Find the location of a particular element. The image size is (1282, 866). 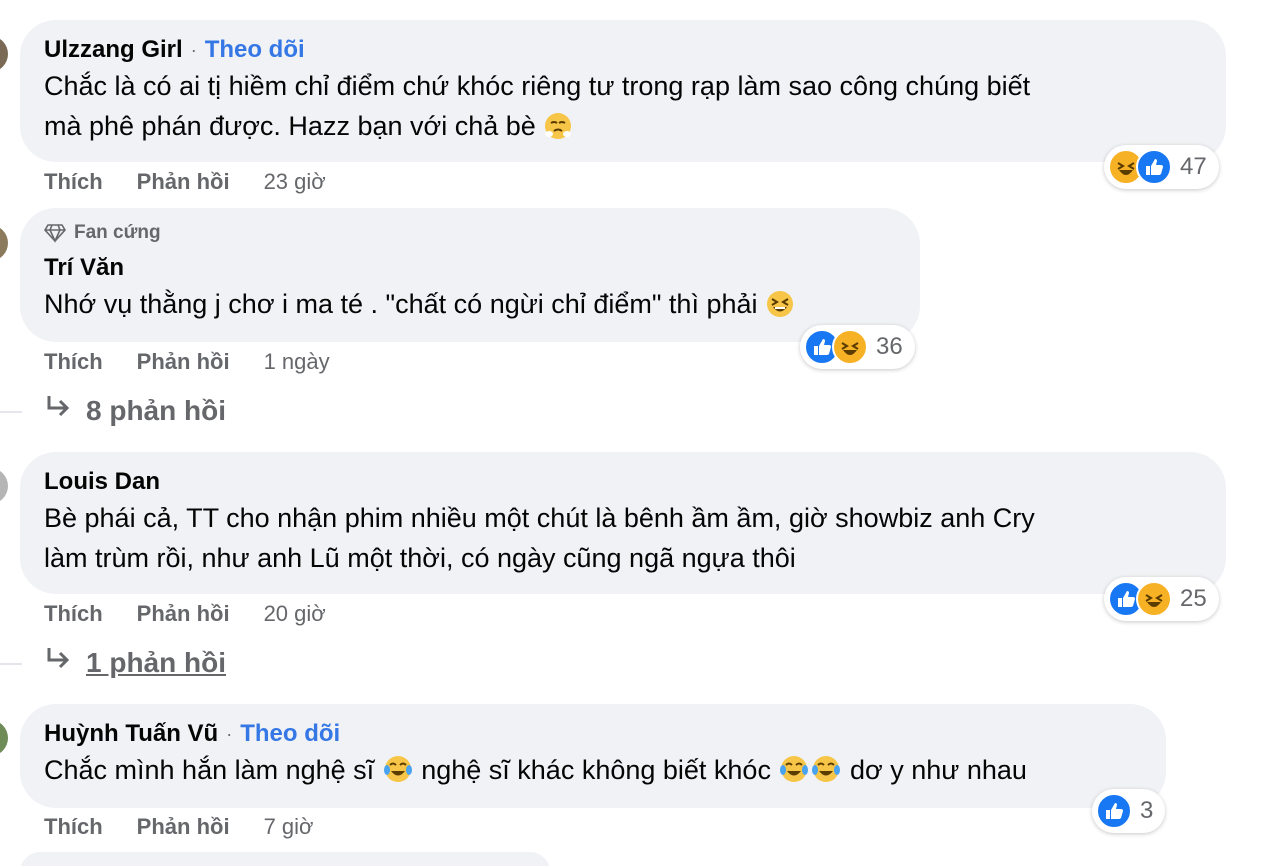

comment-author: Louis Dan is located at coordinates (102, 482).